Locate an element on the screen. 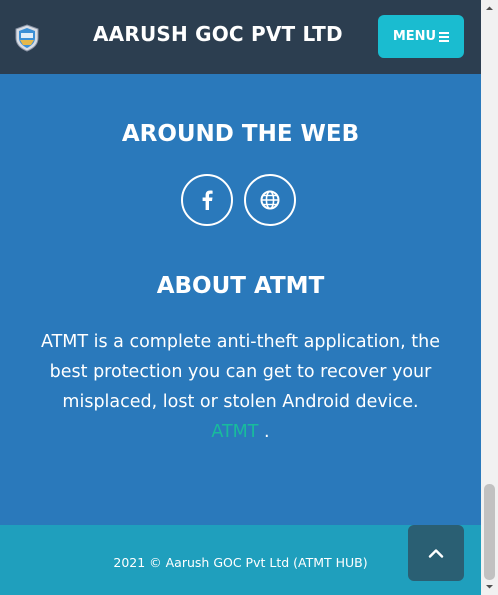 The width and height of the screenshot is (498, 595). scrollbar is located at coordinates (489, 297).